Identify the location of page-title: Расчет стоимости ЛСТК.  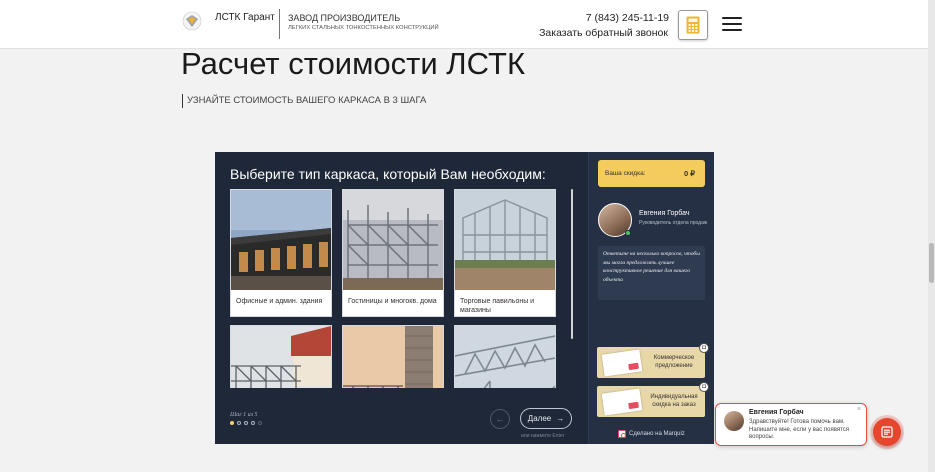
(353, 63).